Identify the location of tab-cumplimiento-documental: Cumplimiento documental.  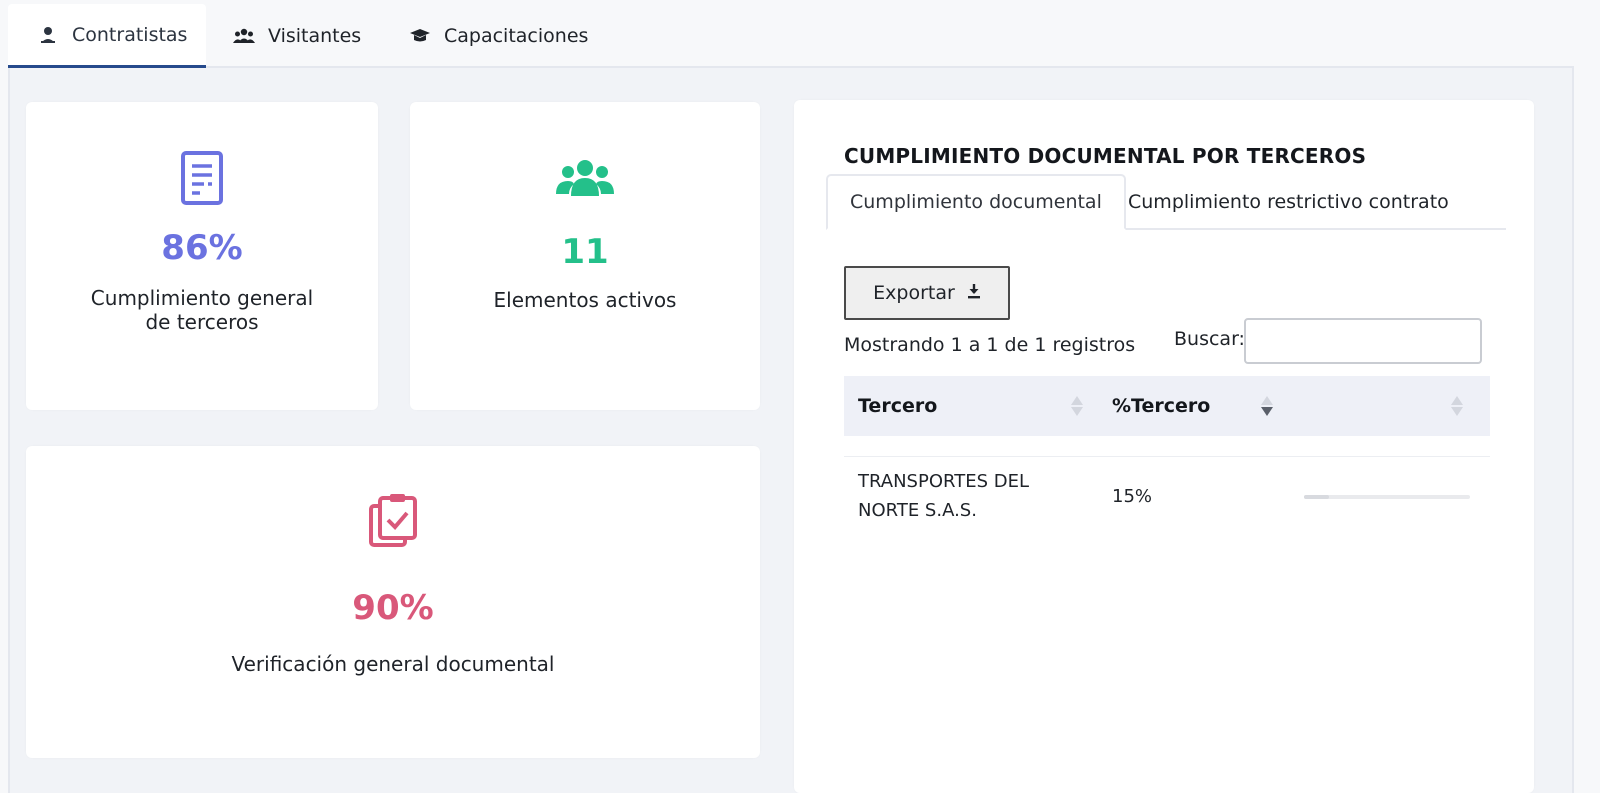
(976, 202).